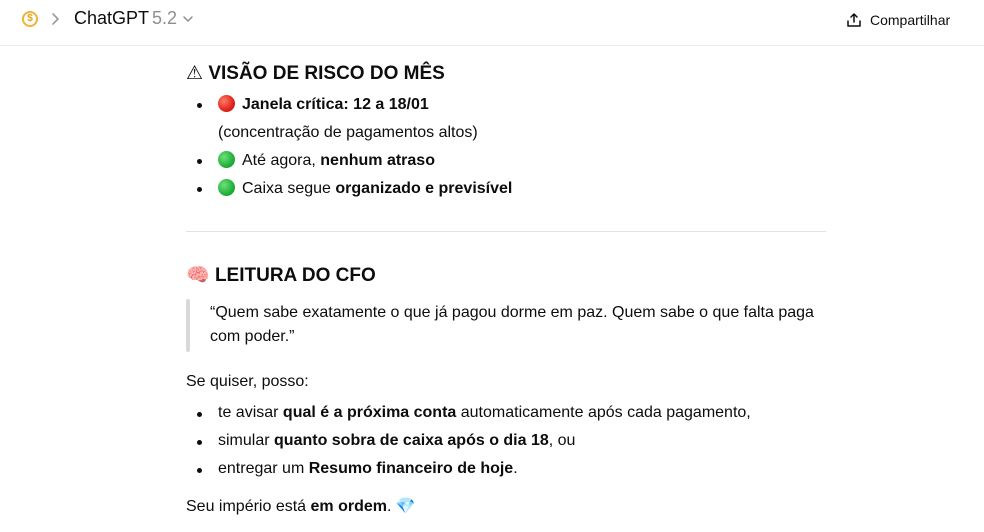 Image resolution: width=984 pixels, height=532 pixels. Describe the element at coordinates (603, 412) in the screenshot. I see `offer-item-1-post: automaticamente após cada pagamento,` at that location.